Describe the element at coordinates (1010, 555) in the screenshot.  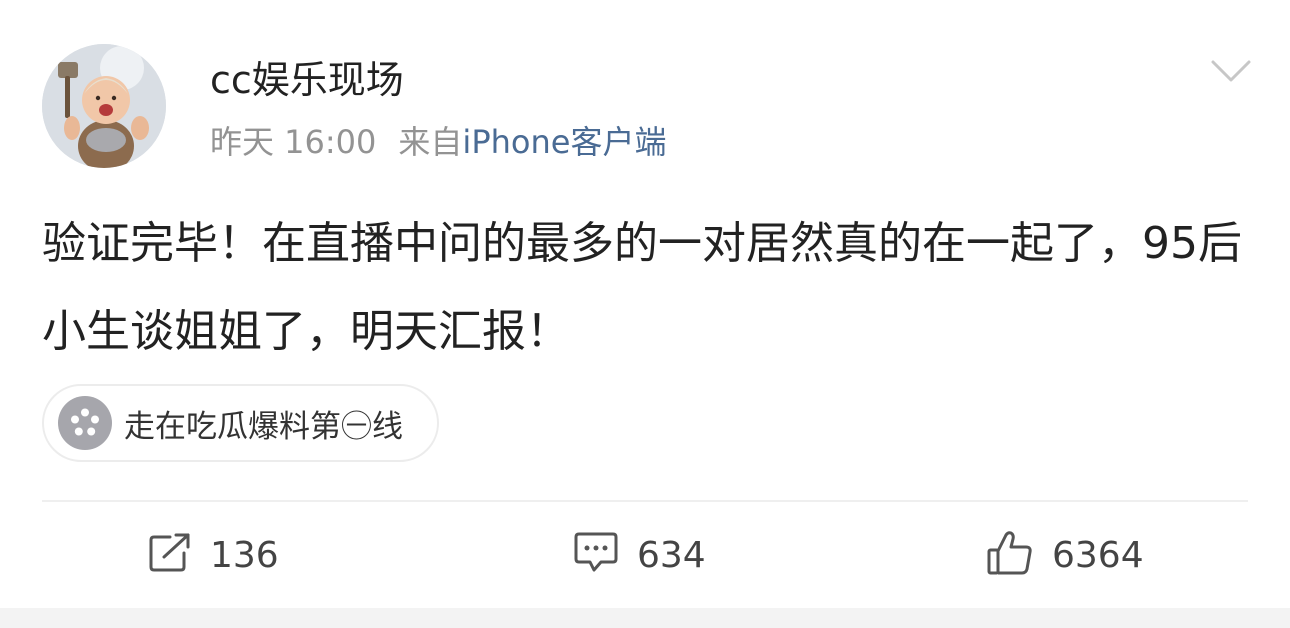
I see `thumbs-up-icon` at that location.